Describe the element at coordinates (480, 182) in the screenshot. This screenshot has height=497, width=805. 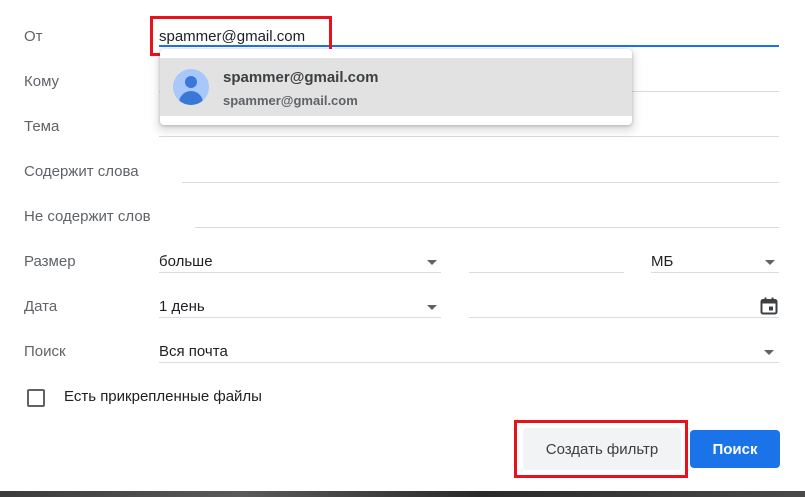
I see `has-words-underline` at that location.